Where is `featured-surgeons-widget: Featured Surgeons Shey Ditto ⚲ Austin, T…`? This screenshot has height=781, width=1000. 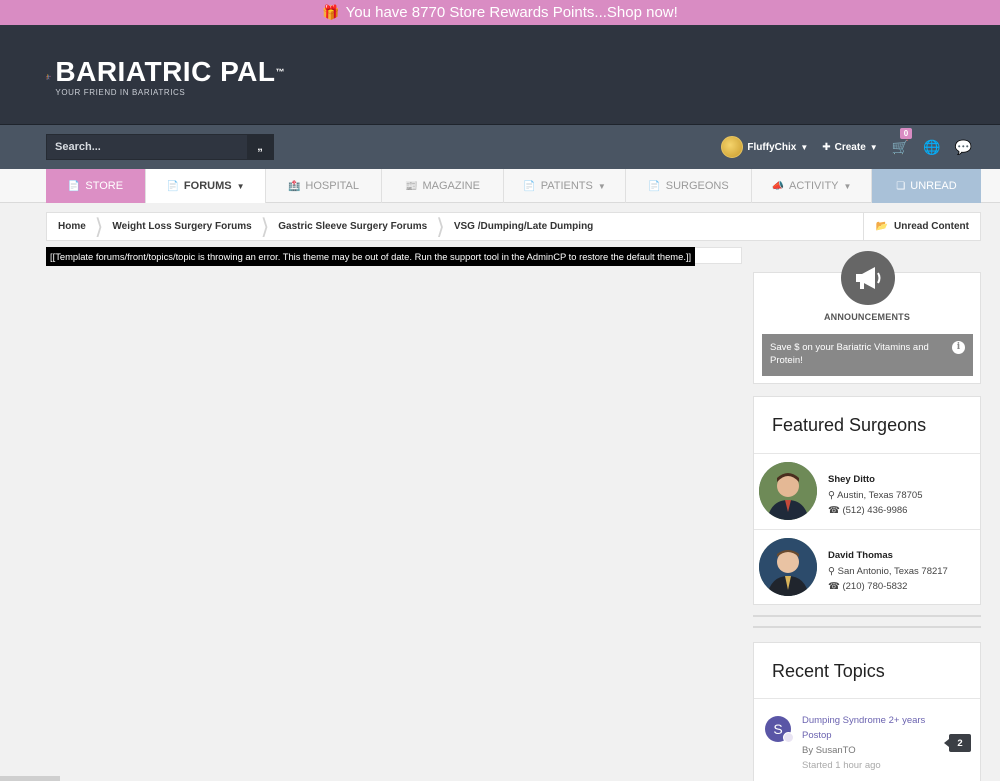
featured-surgeons-widget: Featured Surgeons Shey Ditto ⚲ Austin, T… is located at coordinates (867, 500).